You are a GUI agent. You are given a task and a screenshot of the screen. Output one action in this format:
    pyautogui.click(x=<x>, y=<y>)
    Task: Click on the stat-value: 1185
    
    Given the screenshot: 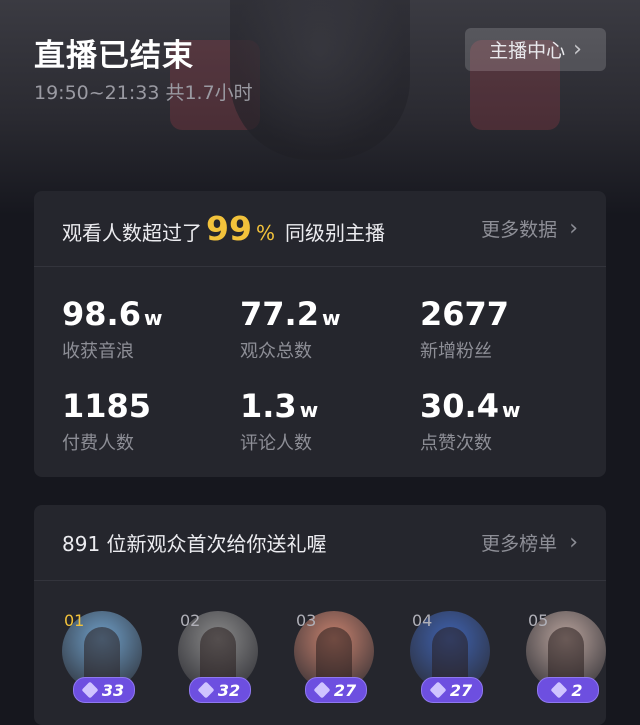 What is the action you would take?
    pyautogui.click(x=107, y=406)
    